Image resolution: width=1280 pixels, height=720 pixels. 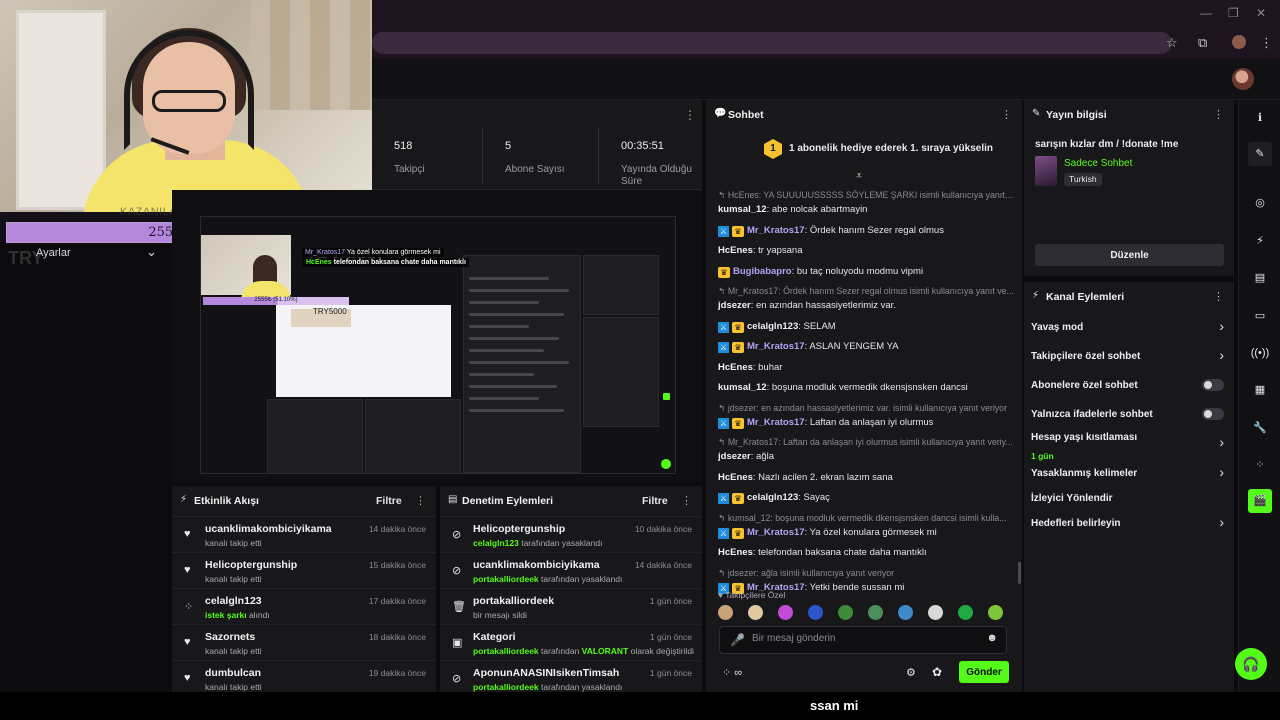 I want to click on support-button: 🎧, so click(x=1251, y=664).